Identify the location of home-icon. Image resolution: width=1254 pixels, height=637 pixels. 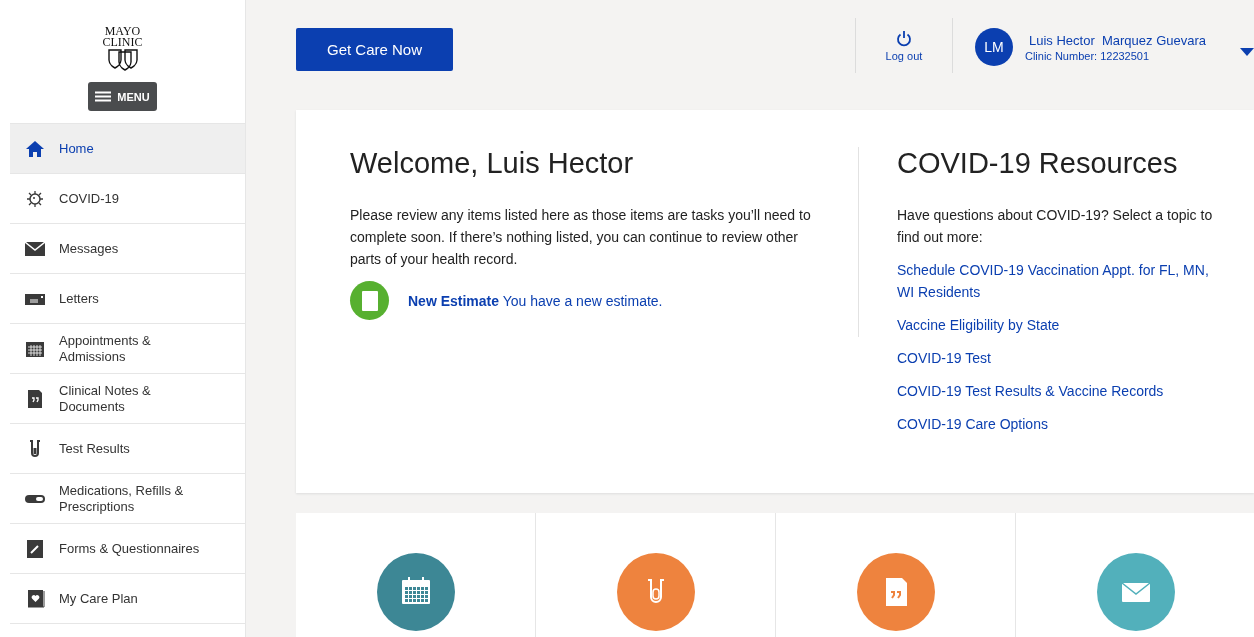
(34, 148).